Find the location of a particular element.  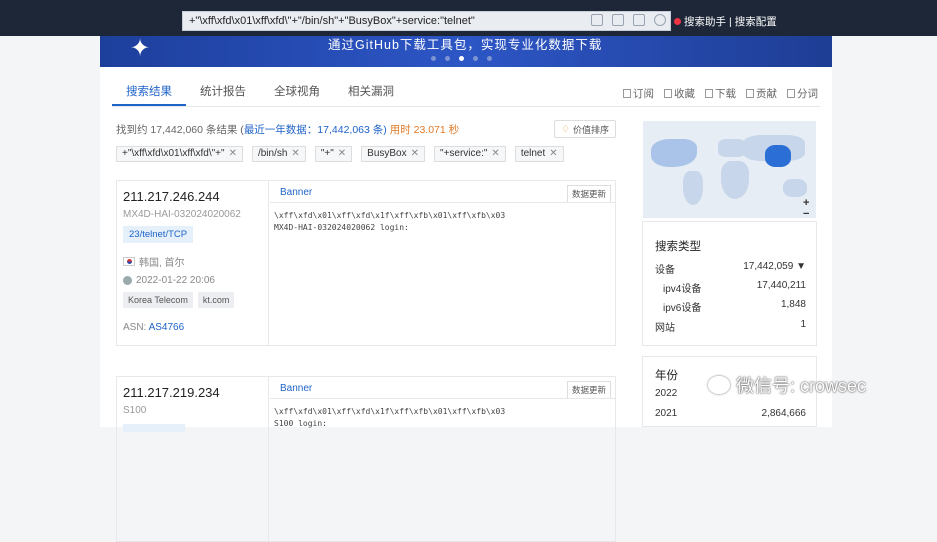

world-map is located at coordinates (729, 169).